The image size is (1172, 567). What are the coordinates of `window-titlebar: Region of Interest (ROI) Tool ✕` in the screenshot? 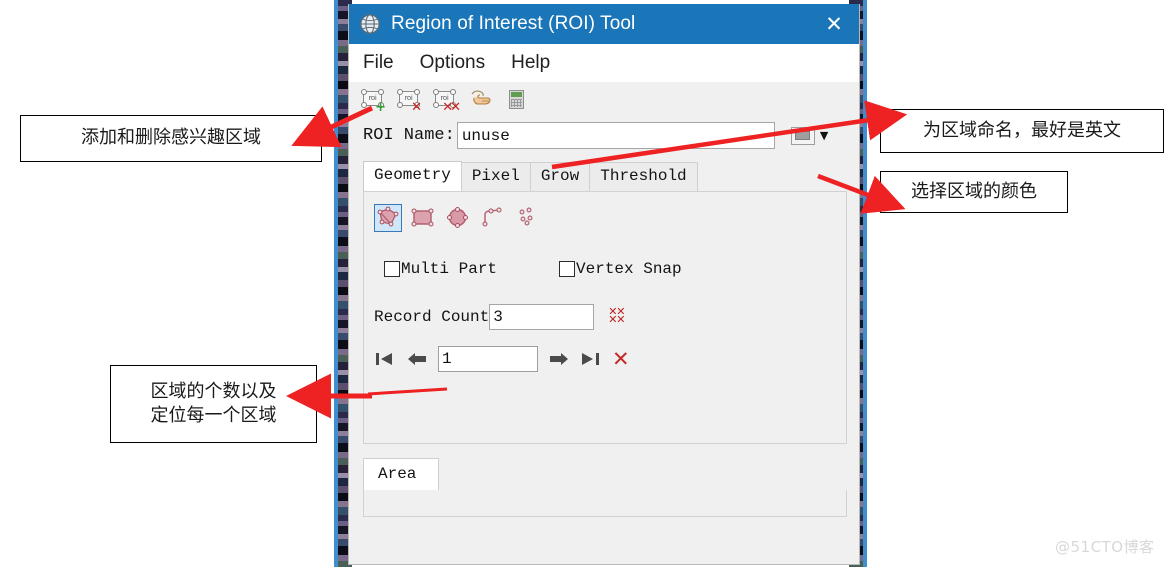 It's located at (604, 24).